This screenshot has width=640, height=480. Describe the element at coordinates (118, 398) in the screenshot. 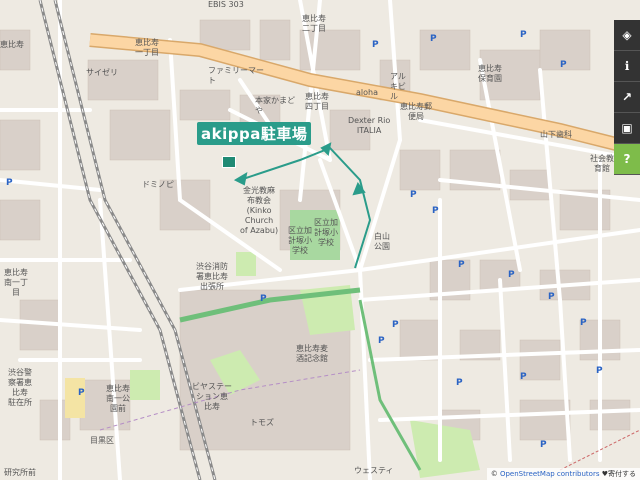

I see `label-minami: 恵比寿 南一公 園前` at that location.